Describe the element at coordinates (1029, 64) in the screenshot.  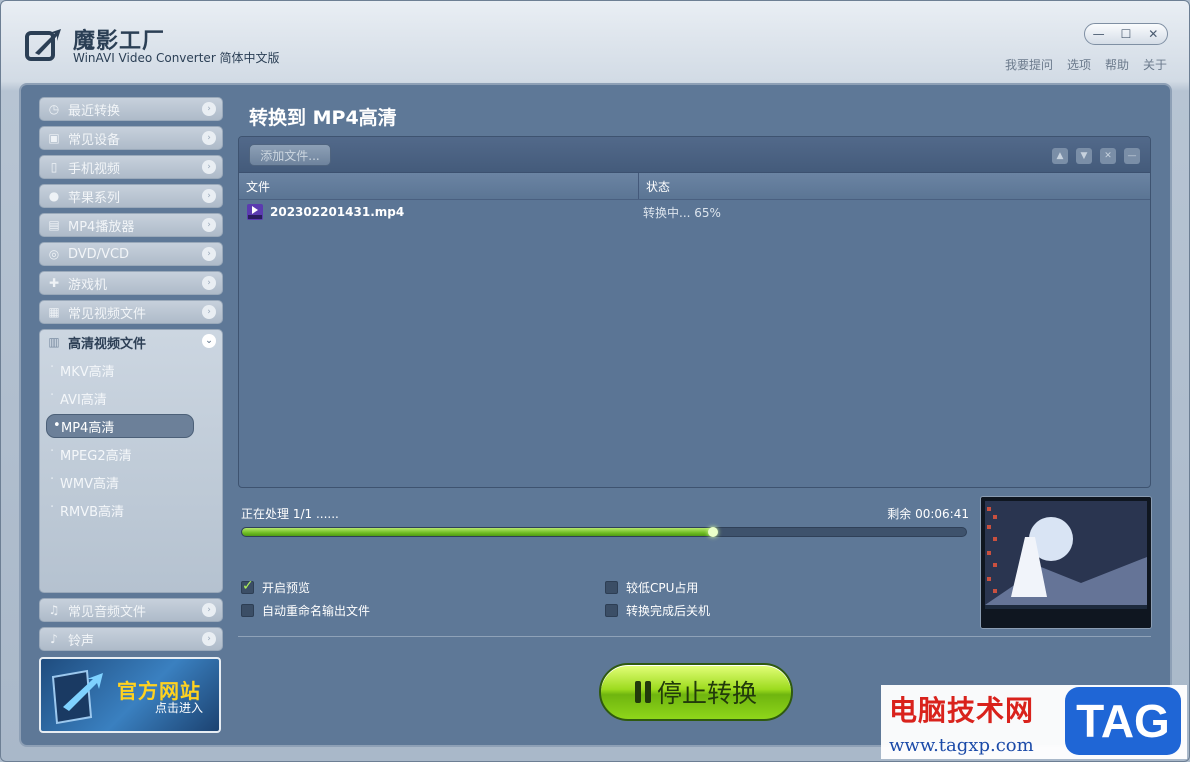
I see `ask-question-link: 我要提问` at that location.